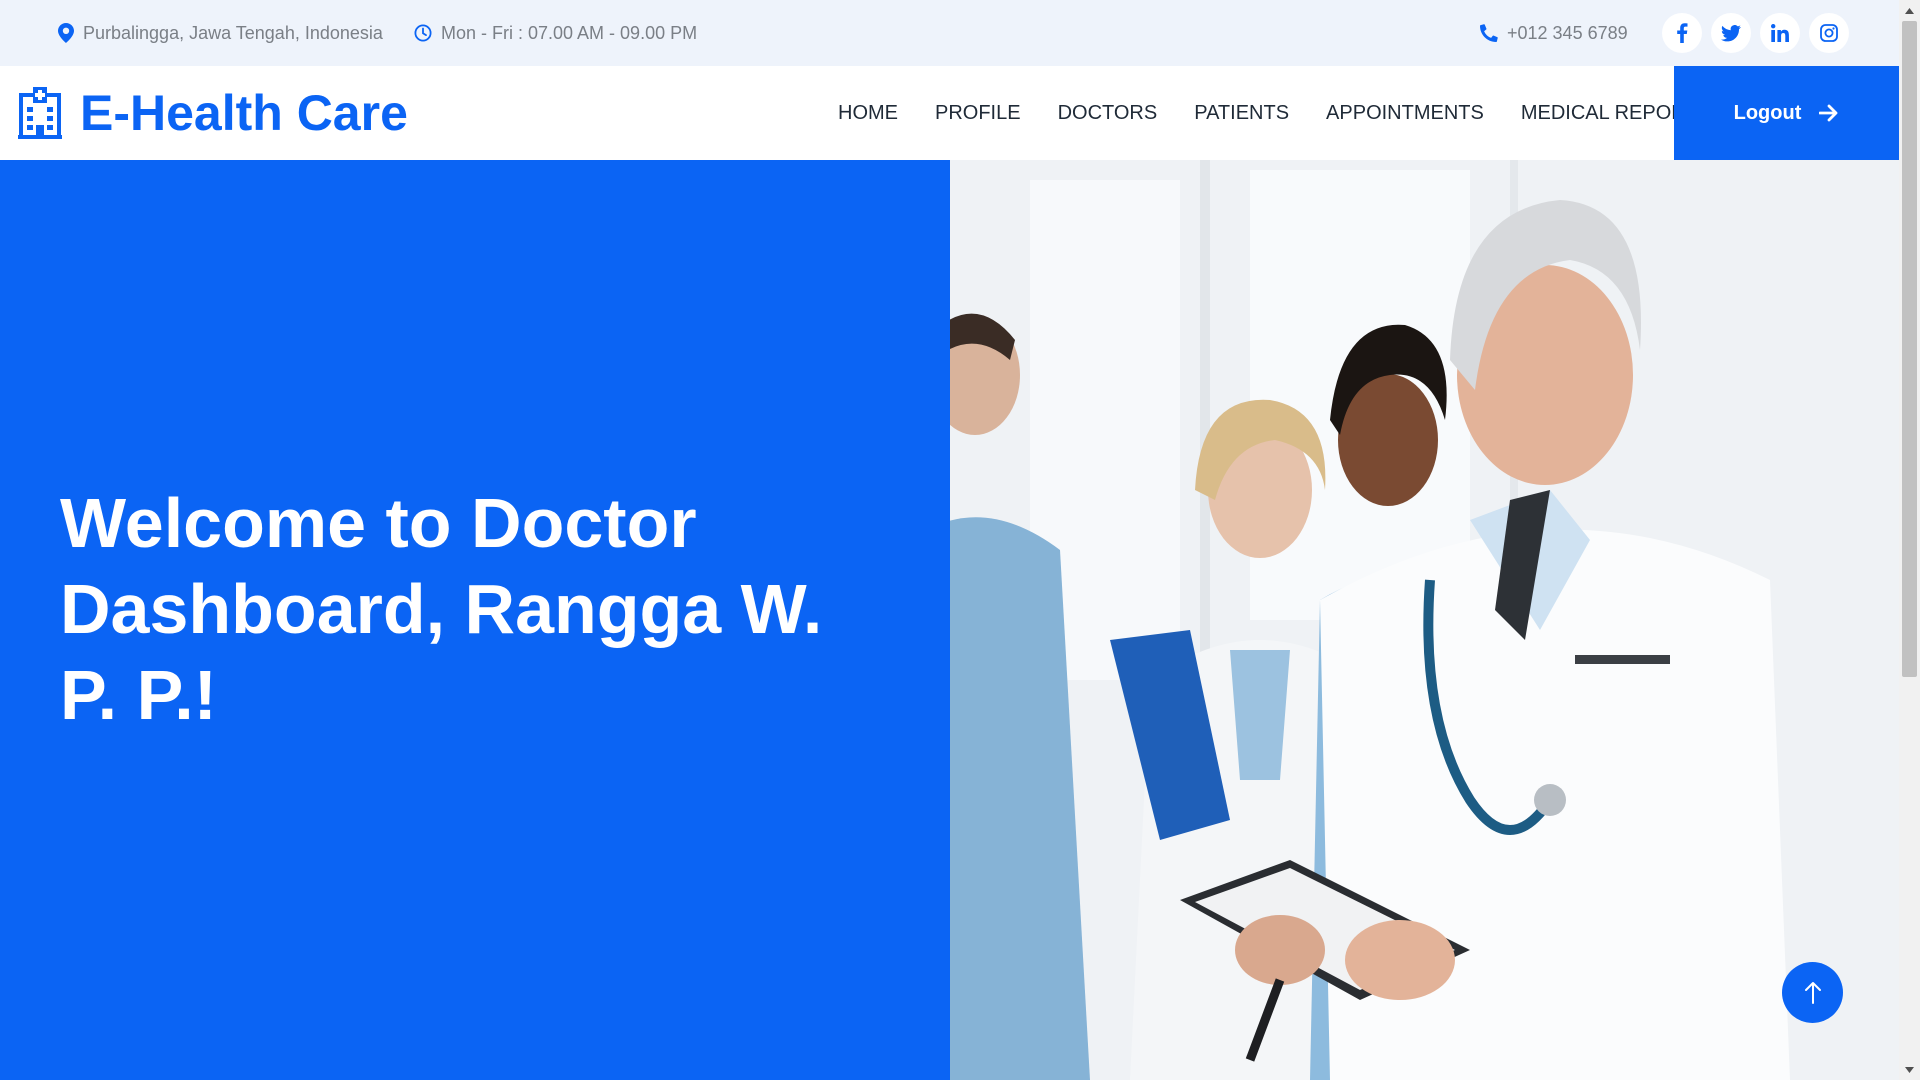  I want to click on scrollbar-thumb, so click(1909, 349).